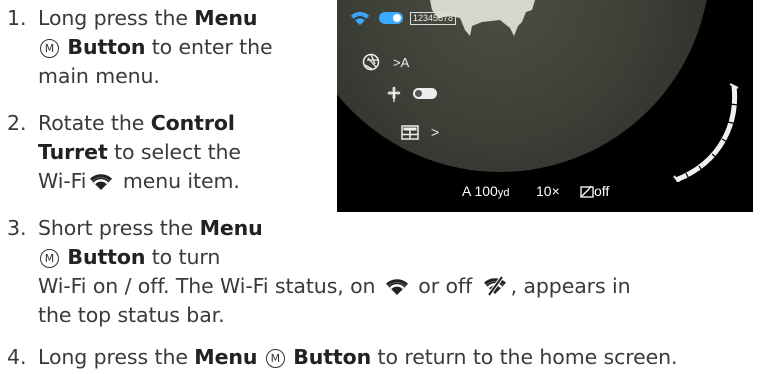 The width and height of the screenshot is (760, 374). I want to click on wifi-status-icon, so click(360, 19).